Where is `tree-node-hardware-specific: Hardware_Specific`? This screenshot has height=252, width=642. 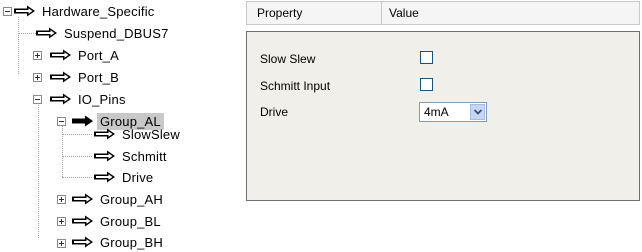 tree-node-hardware-specific: Hardware_Specific is located at coordinates (86, 11).